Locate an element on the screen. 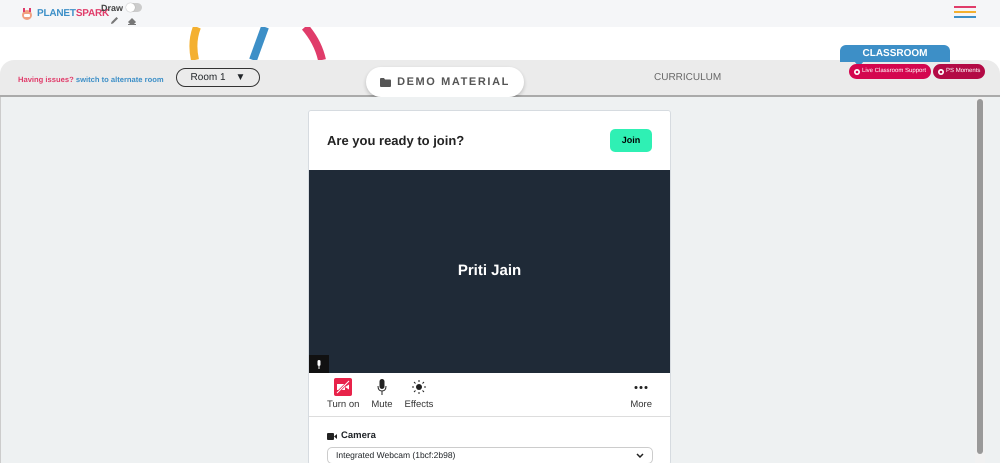 This screenshot has height=463, width=1000. mic-button: Mute is located at coordinates (382, 395).